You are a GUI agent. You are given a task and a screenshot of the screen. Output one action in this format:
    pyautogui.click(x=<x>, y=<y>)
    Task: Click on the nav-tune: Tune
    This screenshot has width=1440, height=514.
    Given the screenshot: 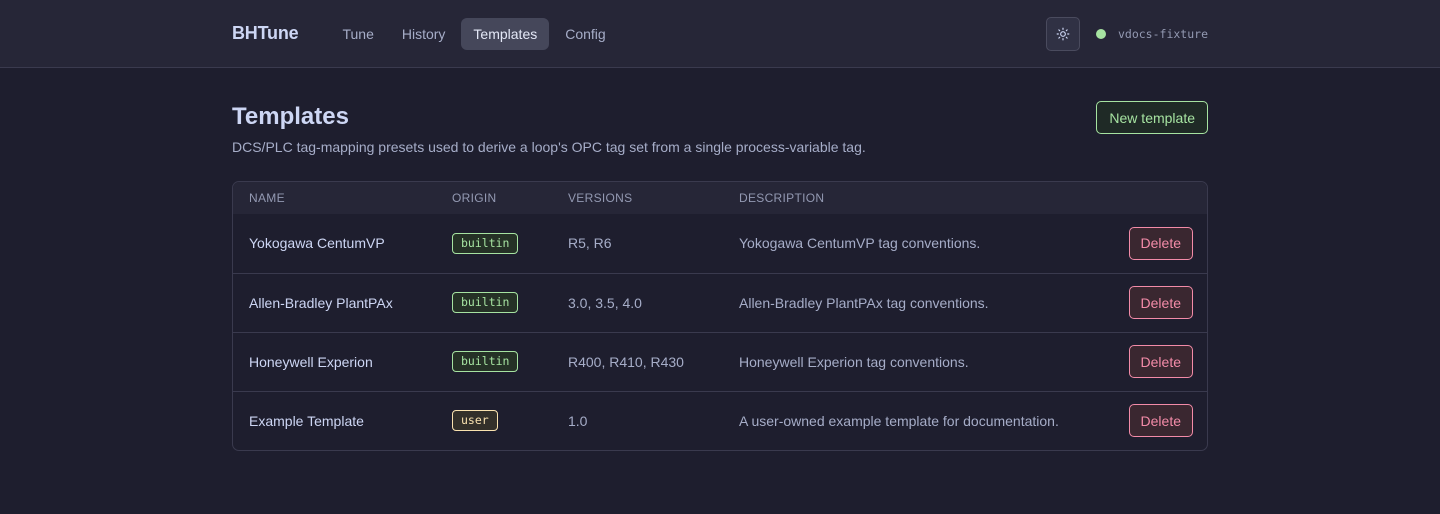 What is the action you would take?
    pyautogui.click(x=357, y=34)
    